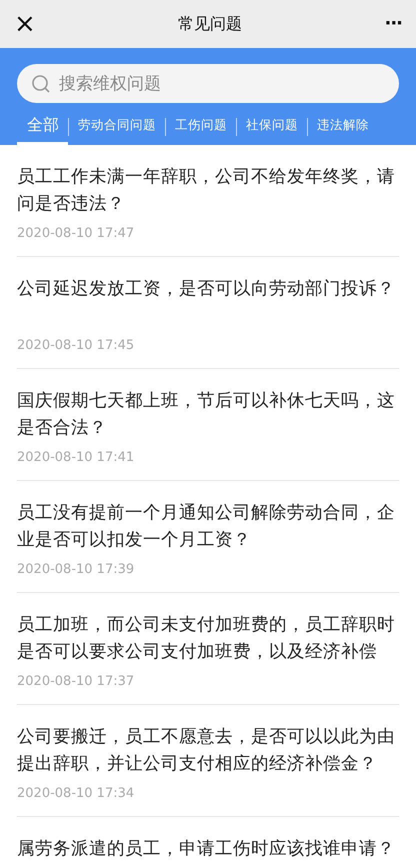 This screenshot has width=416, height=866. What do you see at coordinates (76, 457) in the screenshot?
I see `question-time: 2020-08-10 17:41` at bounding box center [76, 457].